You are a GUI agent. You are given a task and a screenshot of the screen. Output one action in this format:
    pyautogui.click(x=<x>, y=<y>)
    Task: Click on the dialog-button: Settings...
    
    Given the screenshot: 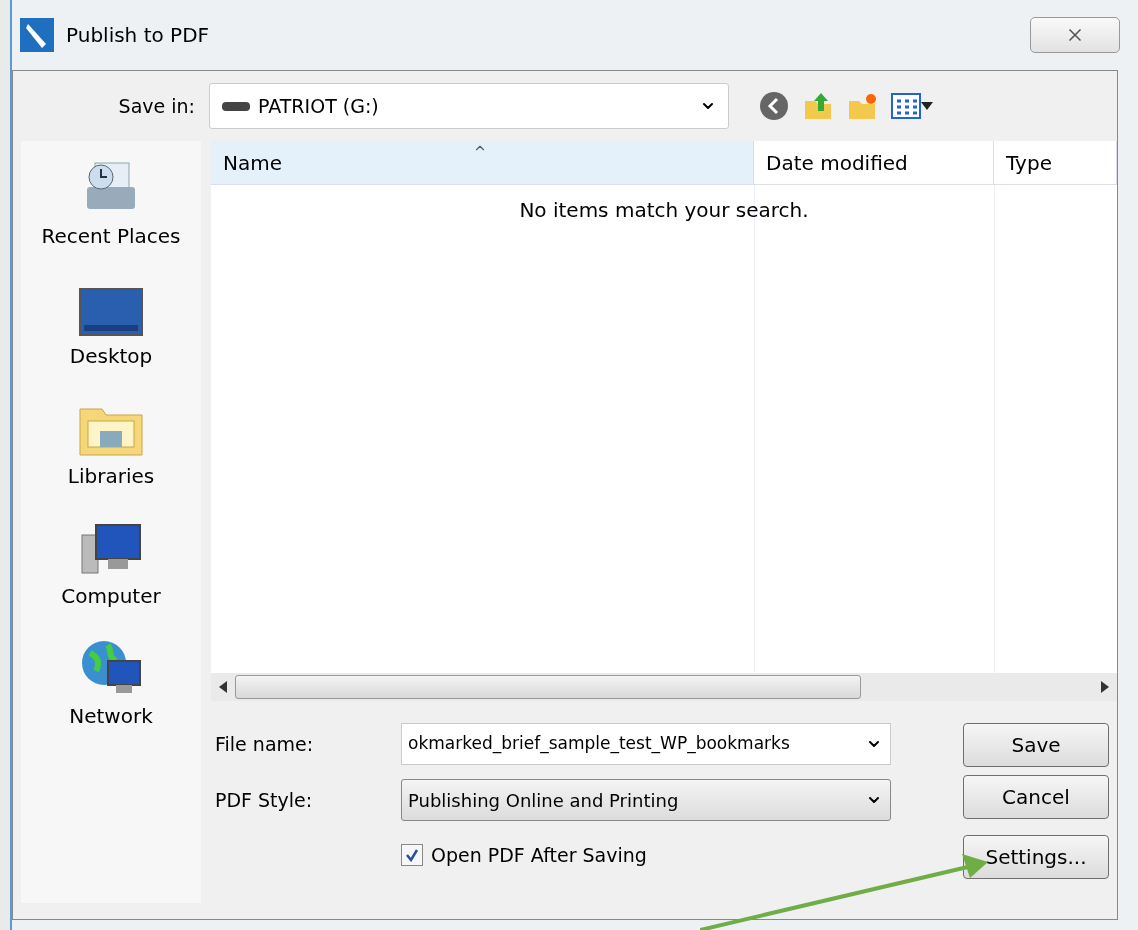 What is the action you would take?
    pyautogui.click(x=1036, y=857)
    